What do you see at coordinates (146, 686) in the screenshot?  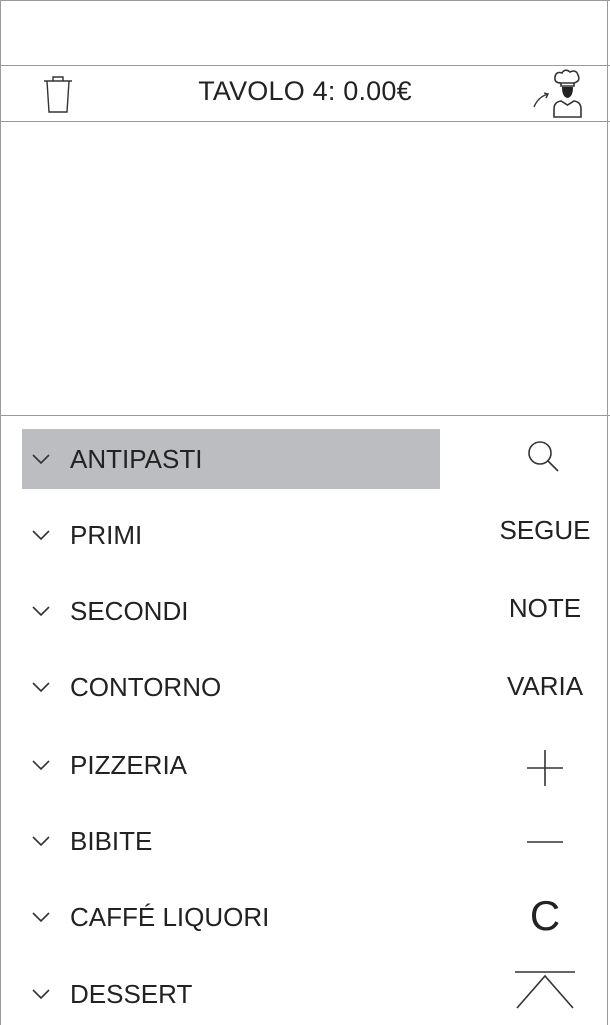 I see `category-label: CONTORNO` at bounding box center [146, 686].